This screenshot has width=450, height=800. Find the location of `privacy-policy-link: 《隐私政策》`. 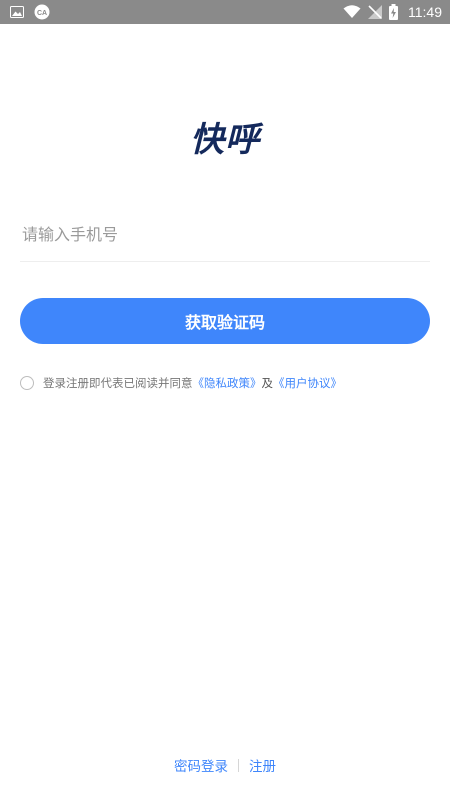

privacy-policy-link: 《隐私政策》 is located at coordinates (227, 383).